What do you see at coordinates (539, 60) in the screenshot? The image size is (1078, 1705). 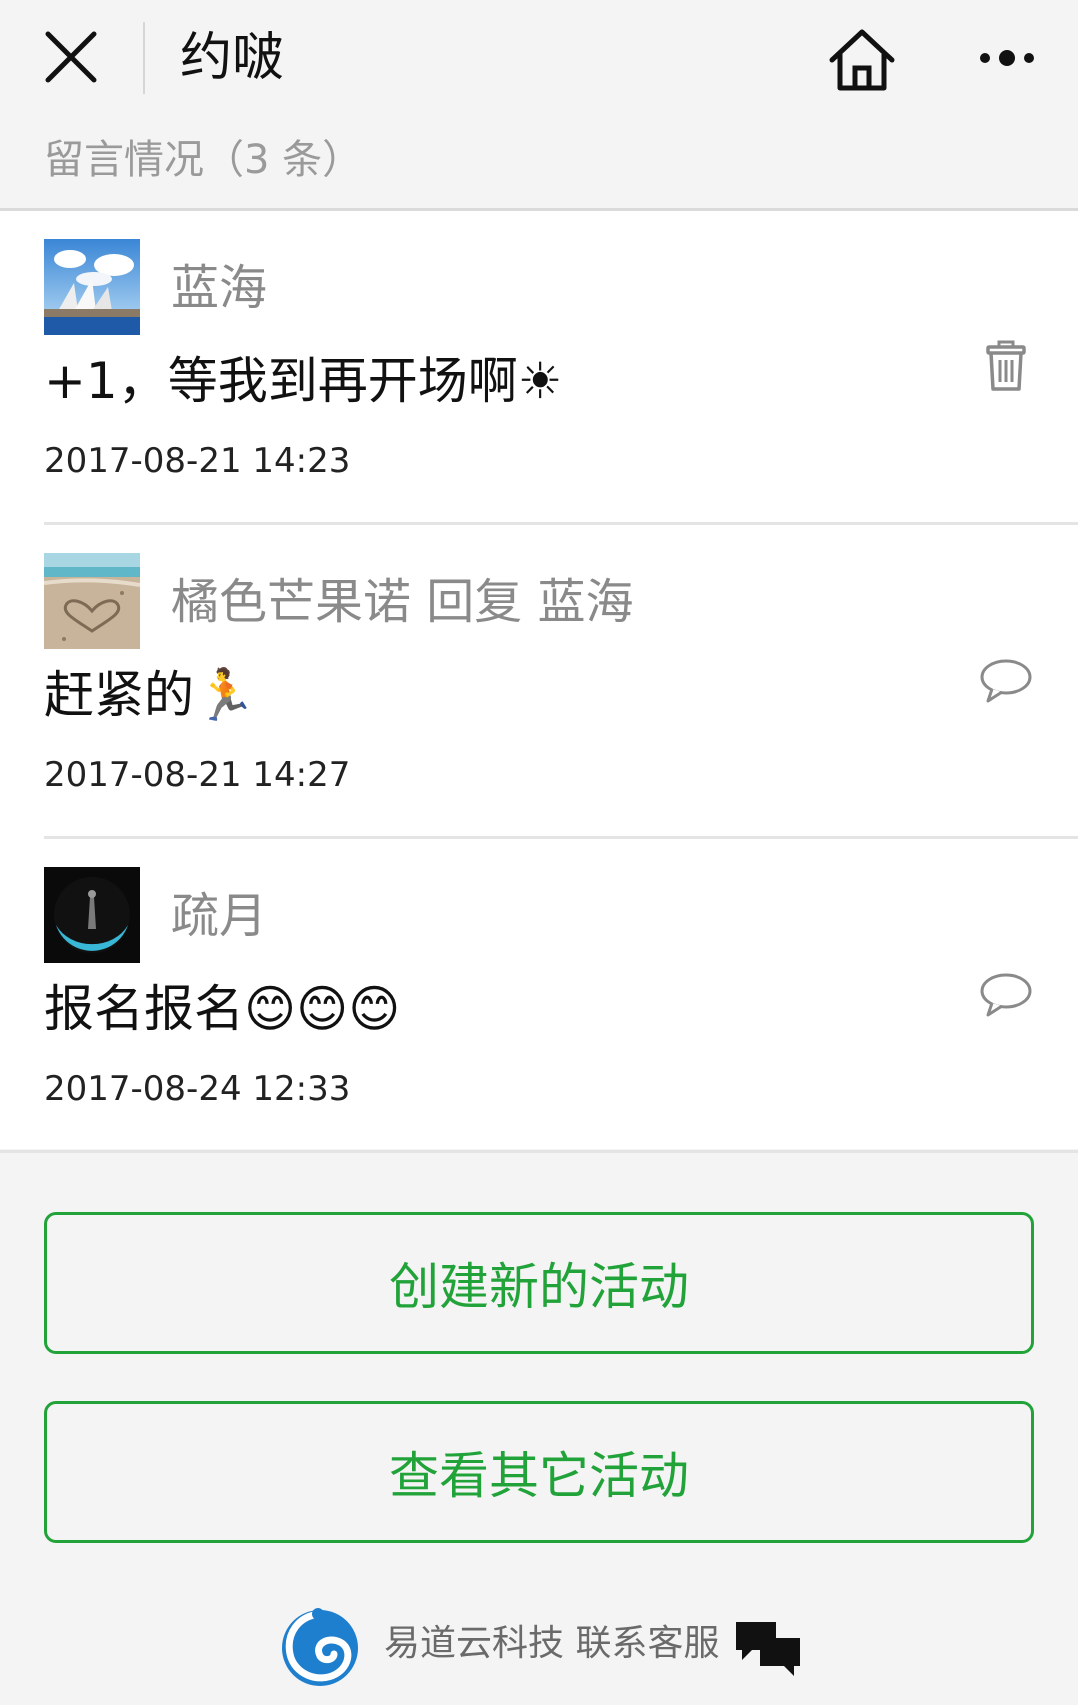 I see `top-nav-bar: 约啵` at bounding box center [539, 60].